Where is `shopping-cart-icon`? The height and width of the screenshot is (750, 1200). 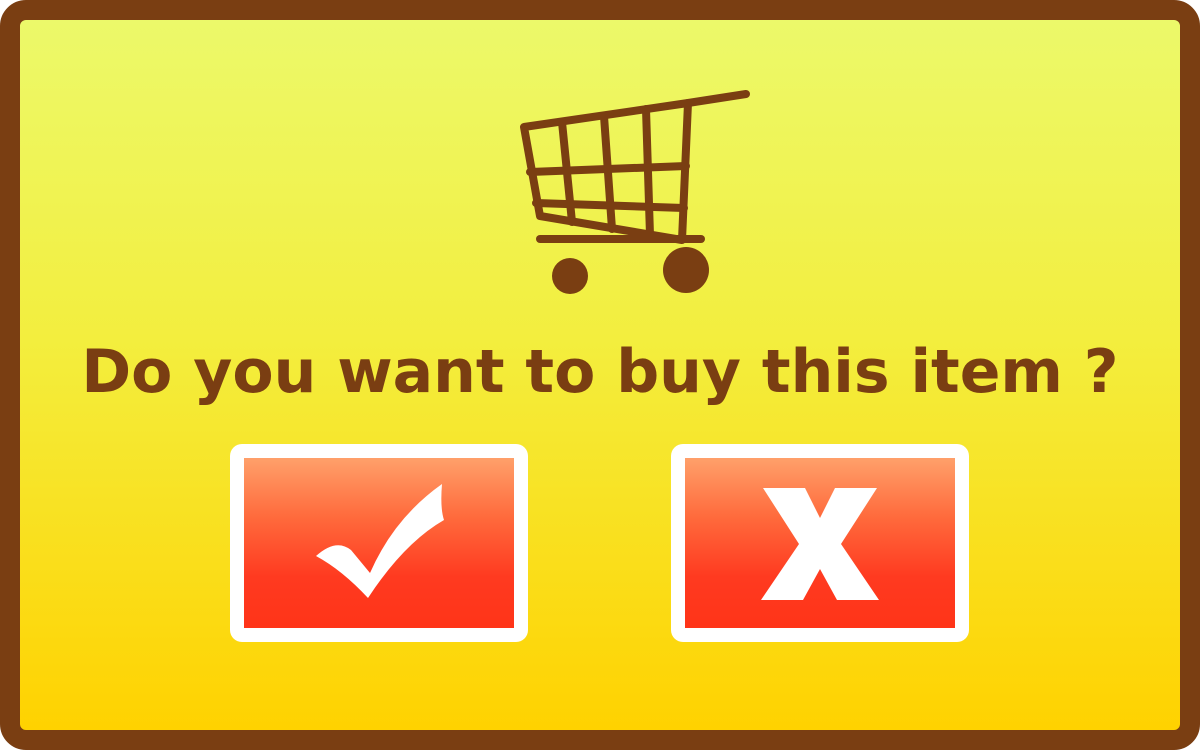 shopping-cart-icon is located at coordinates (635, 192).